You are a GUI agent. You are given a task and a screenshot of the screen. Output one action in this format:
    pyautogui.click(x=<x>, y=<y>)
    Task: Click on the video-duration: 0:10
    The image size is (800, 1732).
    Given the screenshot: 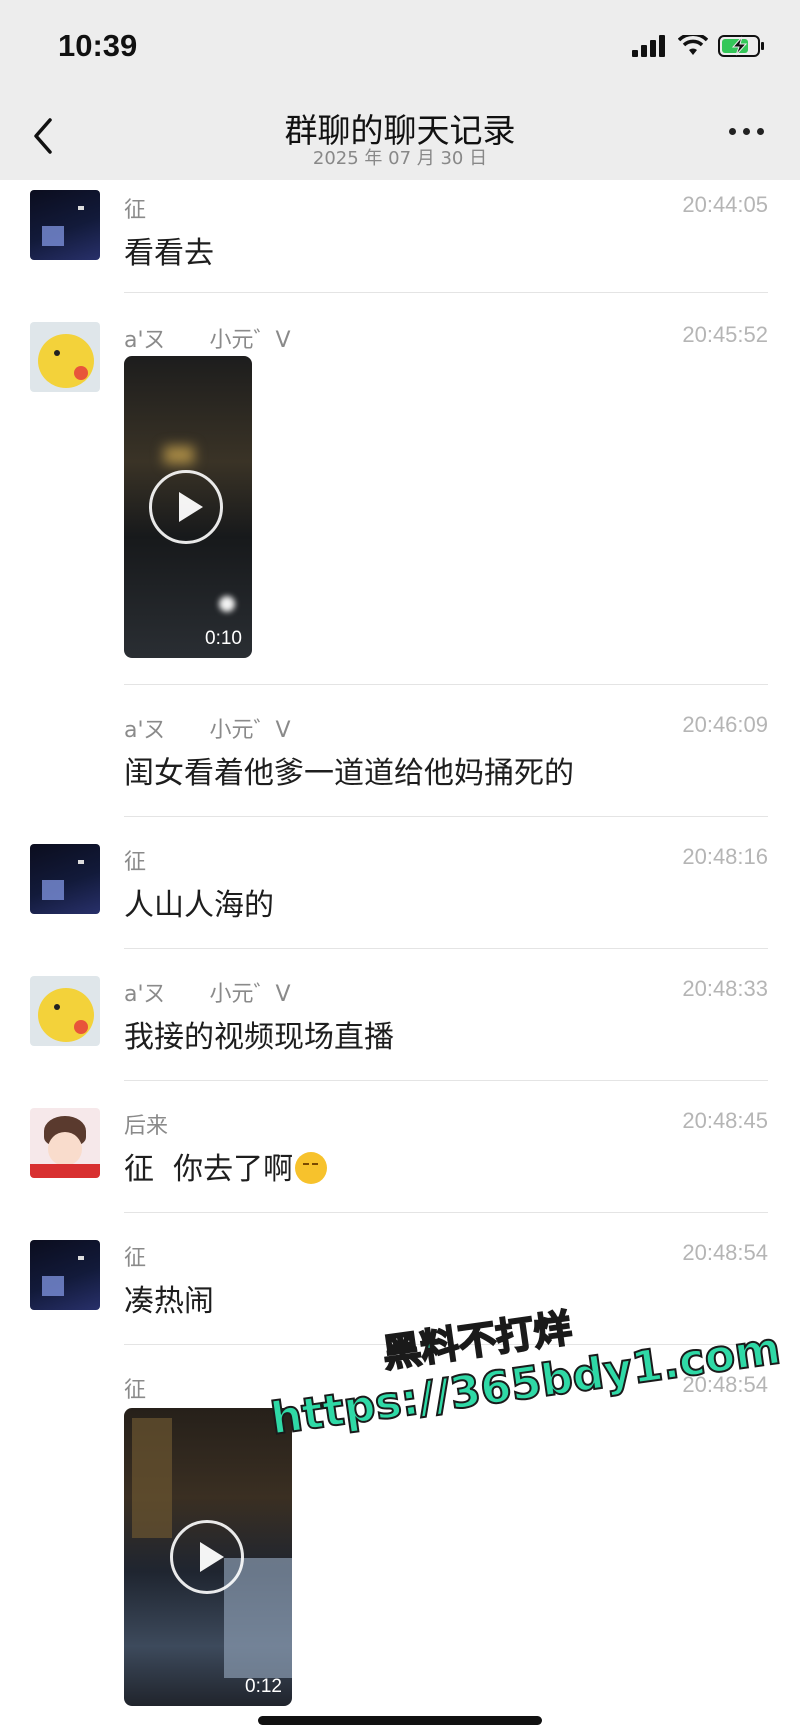 What is the action you would take?
    pyautogui.click(x=223, y=638)
    